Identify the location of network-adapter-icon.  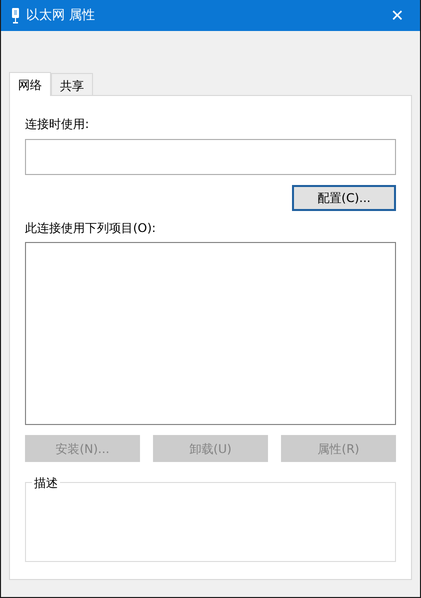
(15, 16).